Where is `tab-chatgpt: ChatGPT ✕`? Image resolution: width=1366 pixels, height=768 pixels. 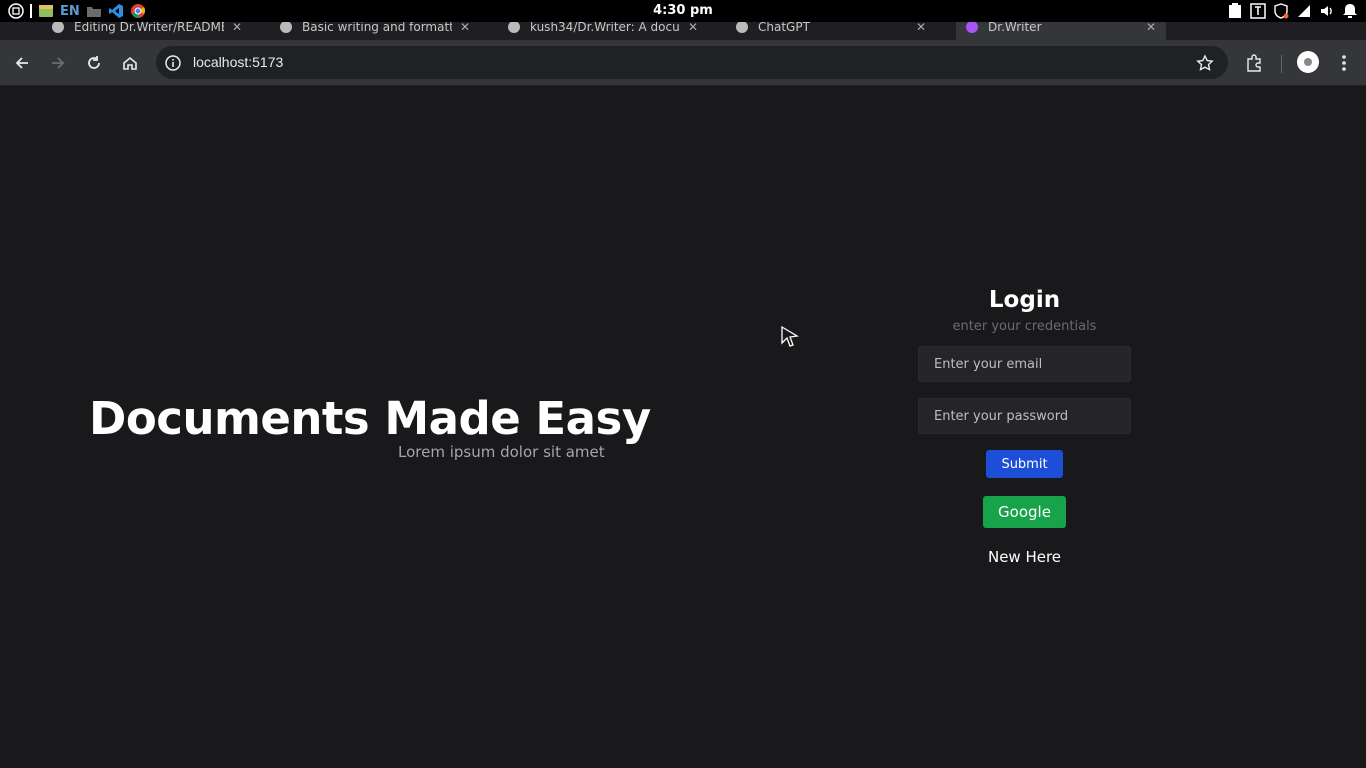
tab-chatgpt: ChatGPT ✕ is located at coordinates (831, 31).